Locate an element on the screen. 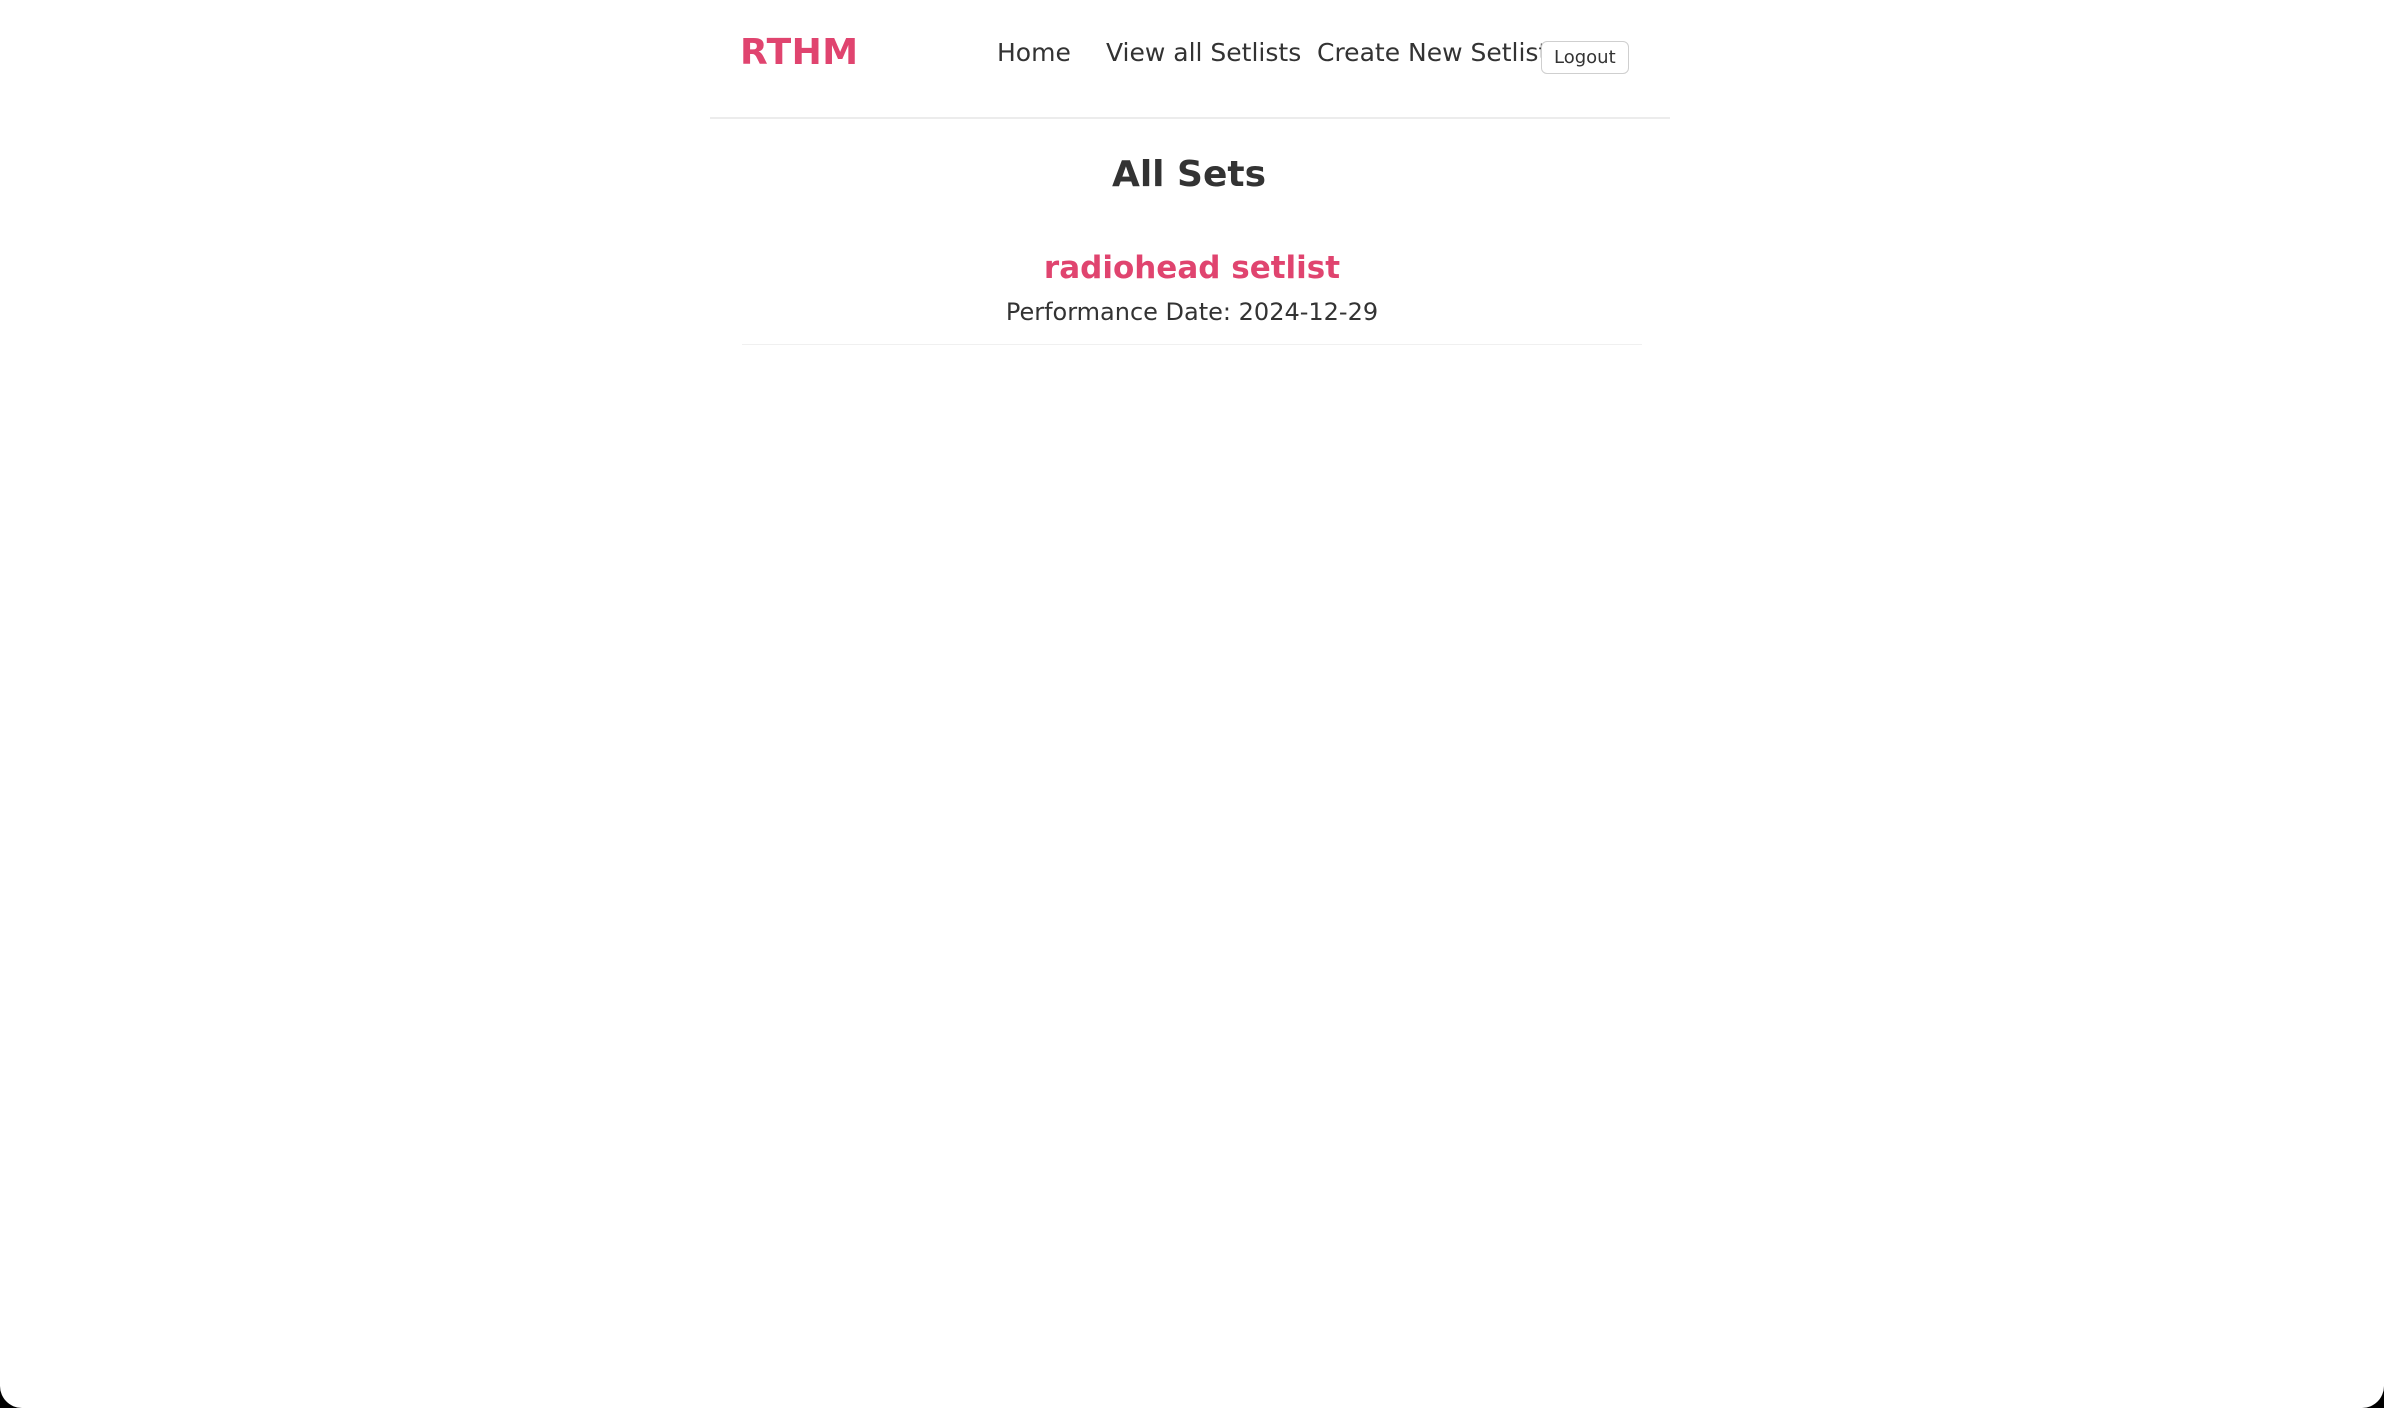  performance-date-label: Performance Date: is located at coordinates (1118, 312).